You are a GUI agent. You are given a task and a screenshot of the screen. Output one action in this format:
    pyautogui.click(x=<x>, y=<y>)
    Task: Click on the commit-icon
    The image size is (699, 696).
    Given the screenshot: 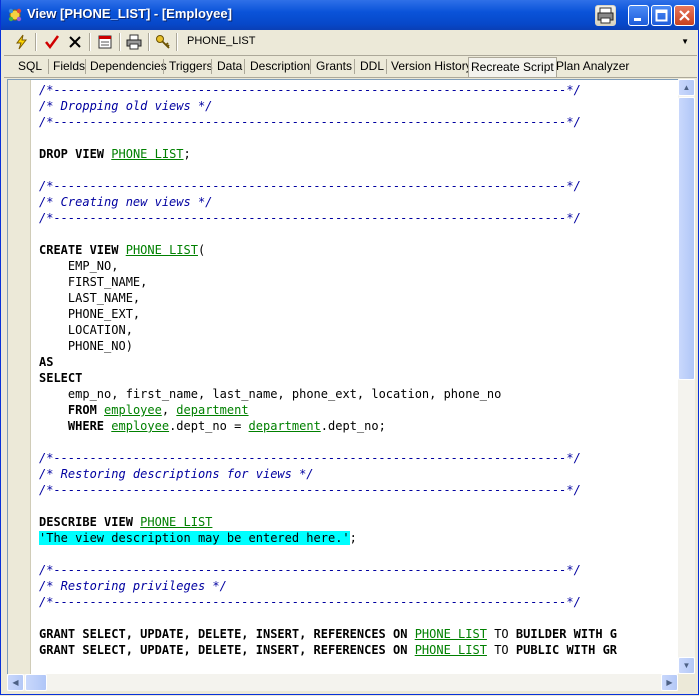 What is the action you would take?
    pyautogui.click(x=52, y=42)
    